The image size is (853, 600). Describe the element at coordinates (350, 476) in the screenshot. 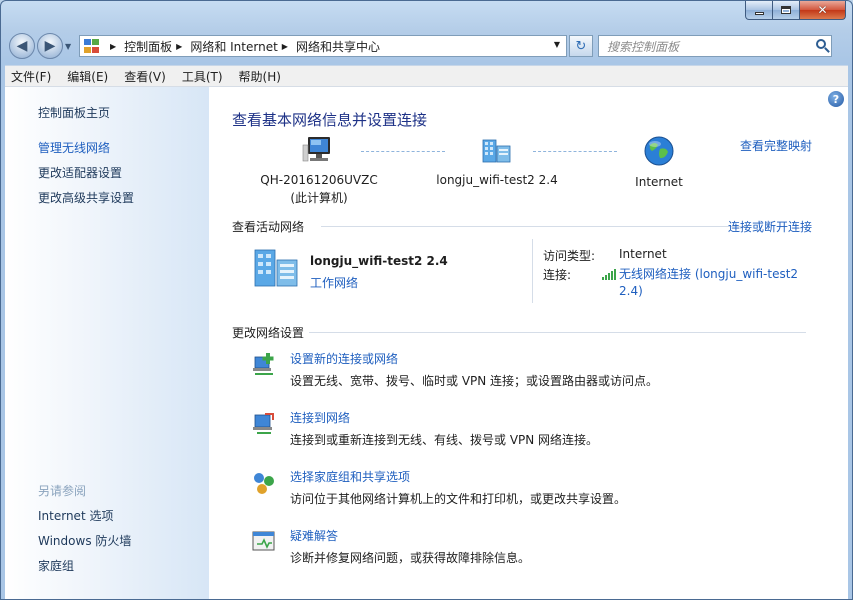

I see `task-title-link: 选择家庭组和共享选项` at that location.